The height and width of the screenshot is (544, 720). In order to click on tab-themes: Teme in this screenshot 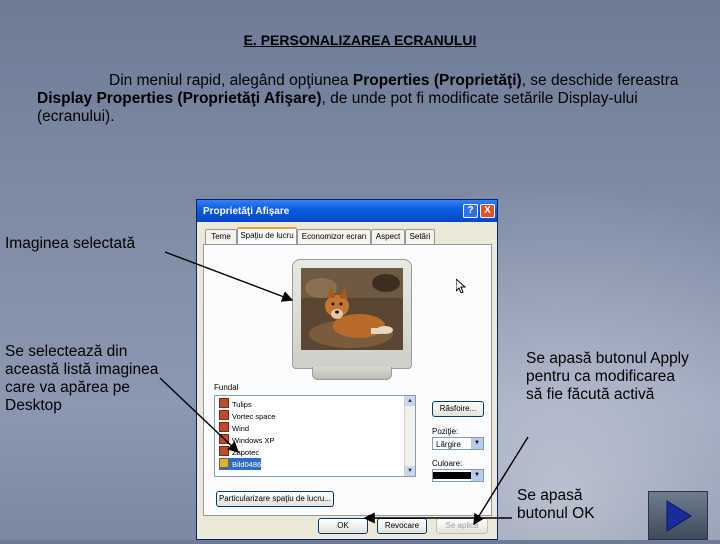, I will do `click(221, 236)`.